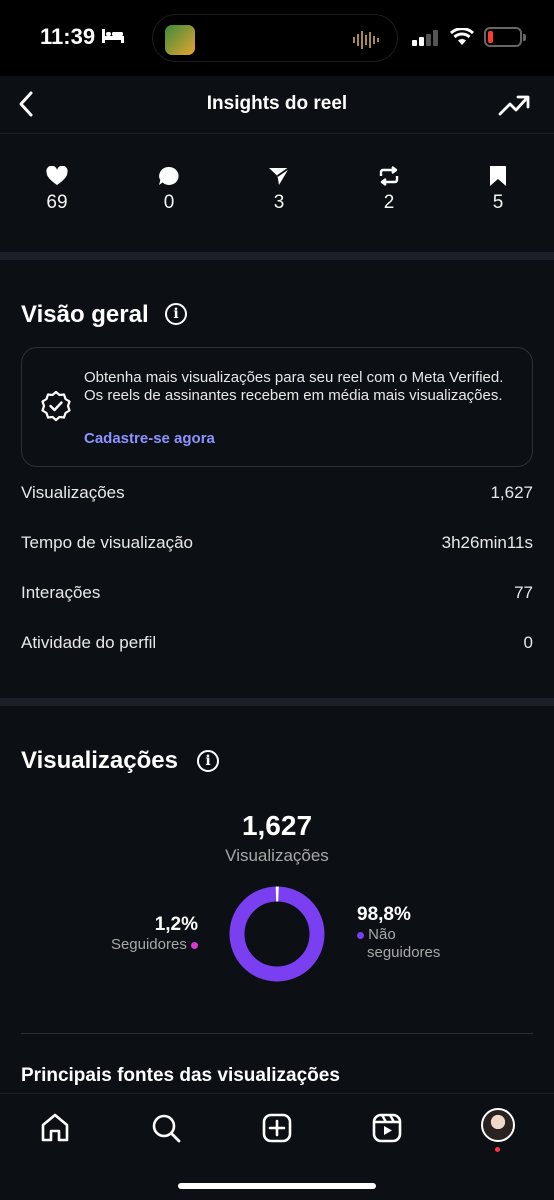  I want to click on bookmark-icon, so click(498, 176).